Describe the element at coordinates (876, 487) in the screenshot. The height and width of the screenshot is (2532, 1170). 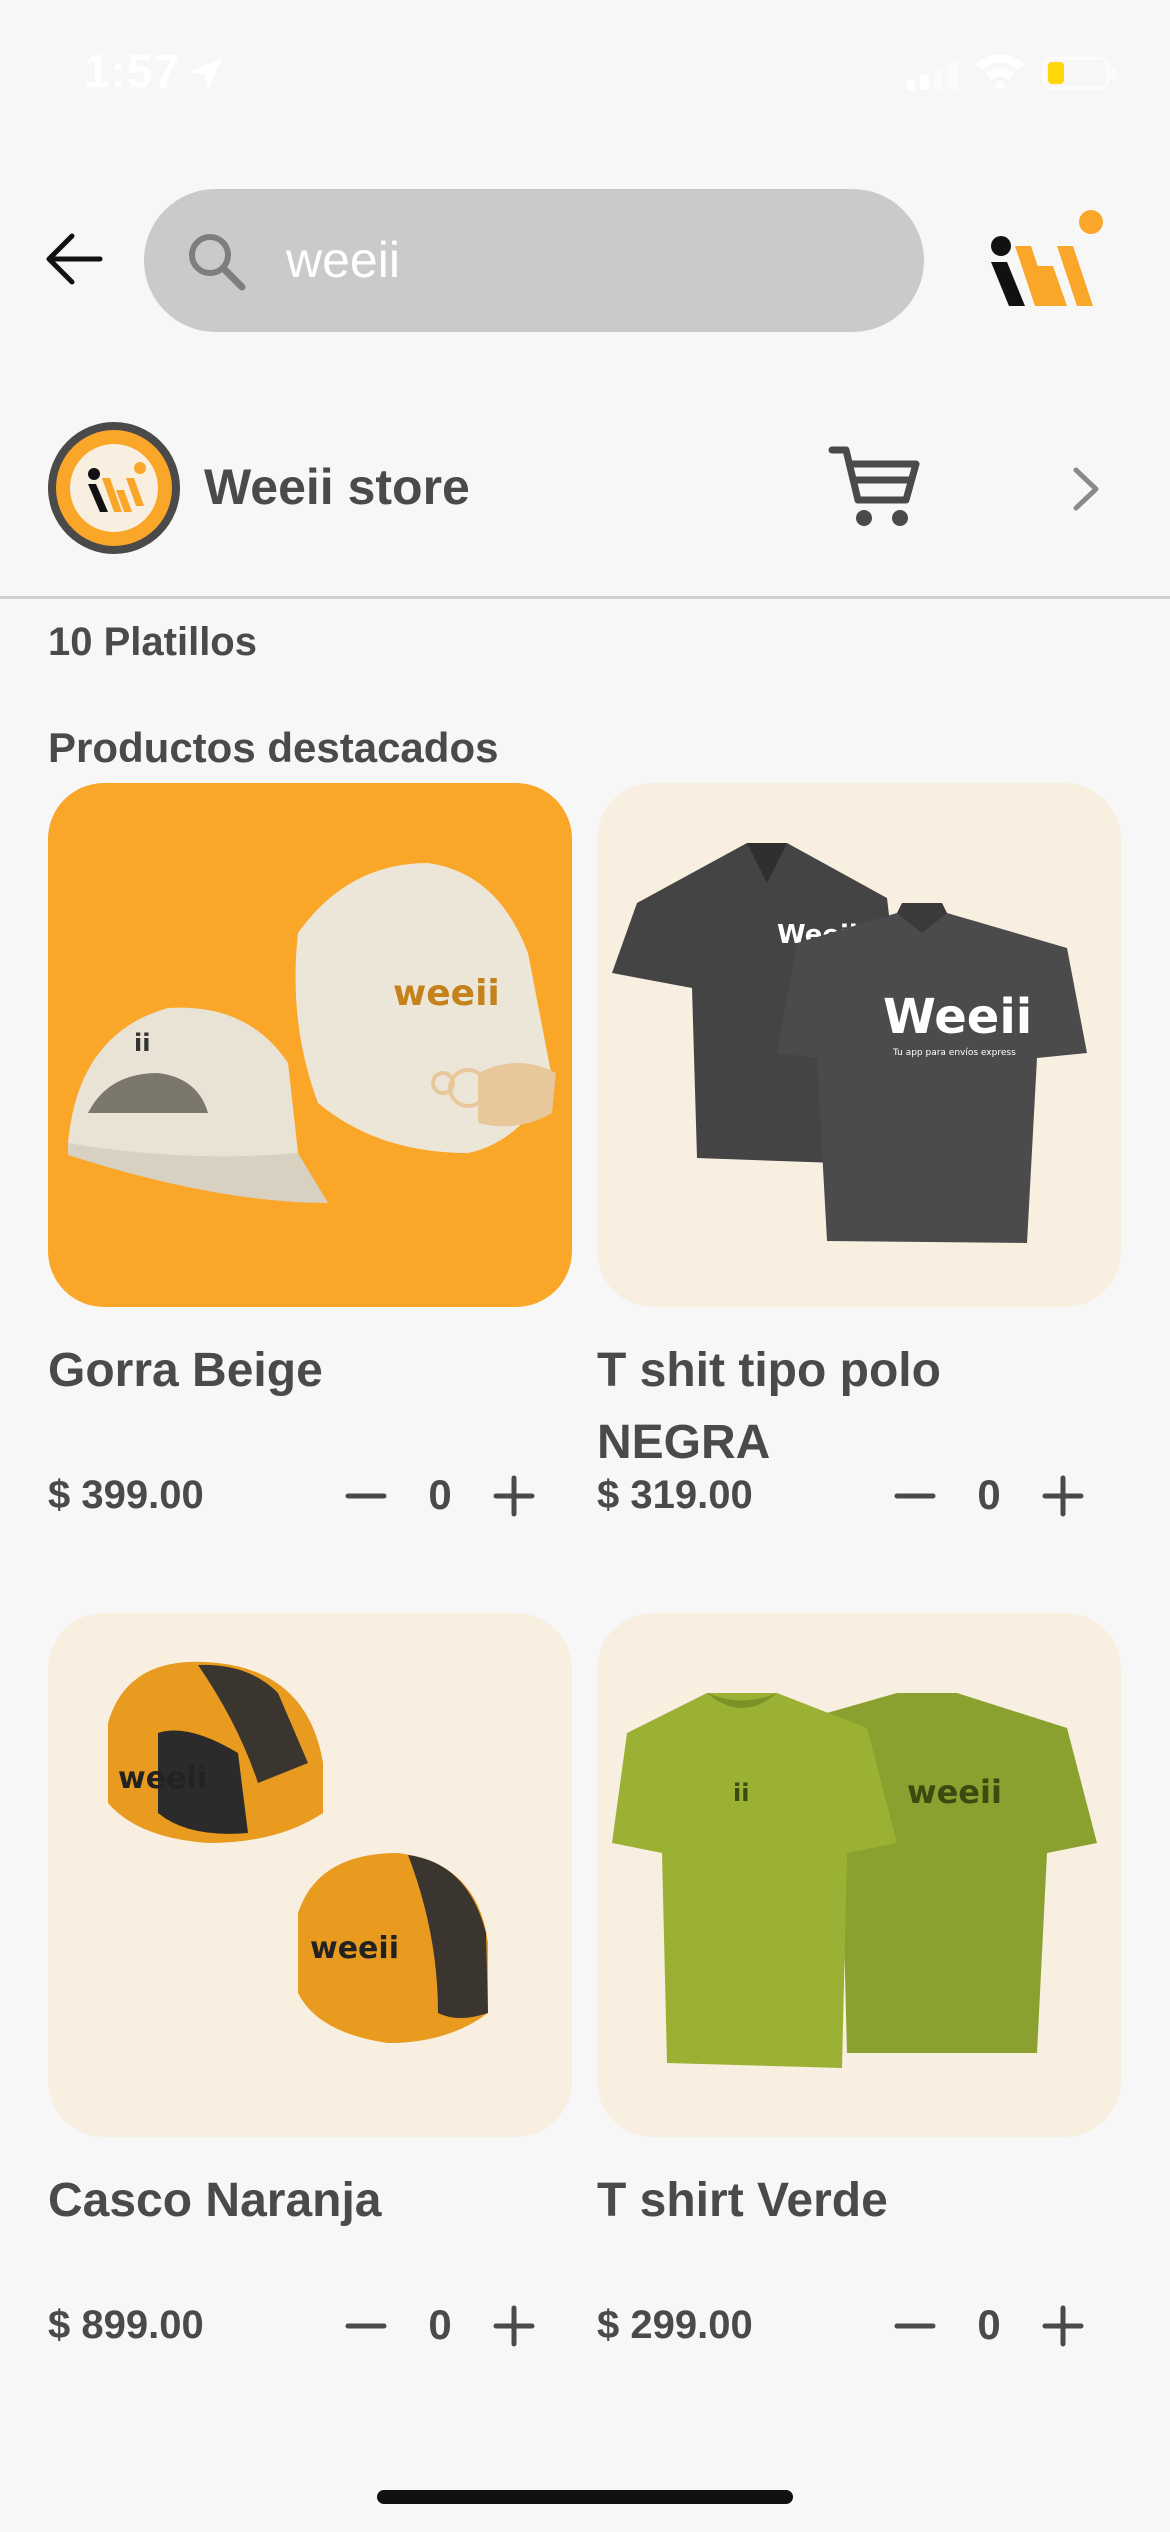
I see `cart-icon` at that location.